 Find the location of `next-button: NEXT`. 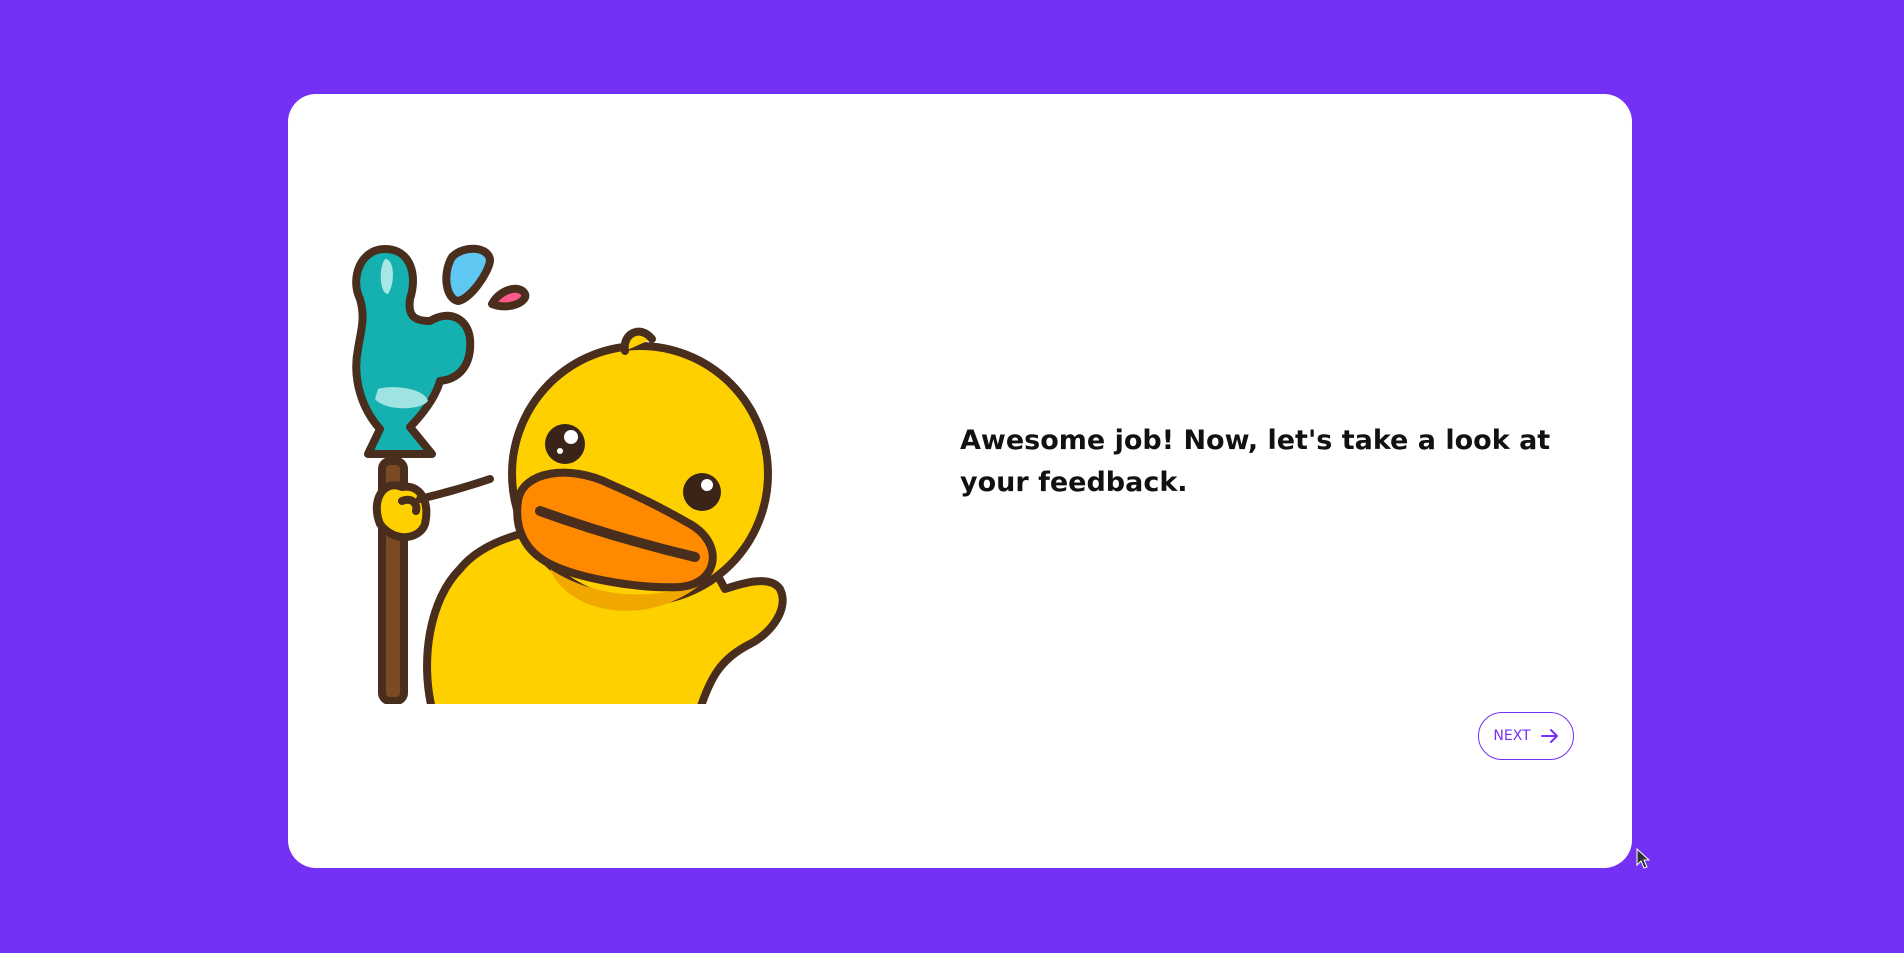

next-button: NEXT is located at coordinates (1526, 736).